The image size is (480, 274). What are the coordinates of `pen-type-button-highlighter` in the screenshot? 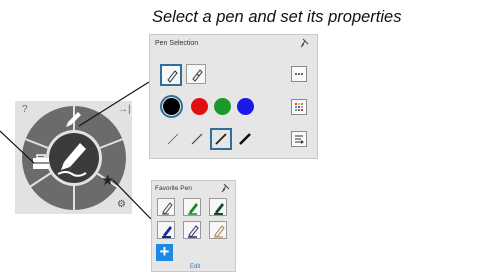 It's located at (196, 74).